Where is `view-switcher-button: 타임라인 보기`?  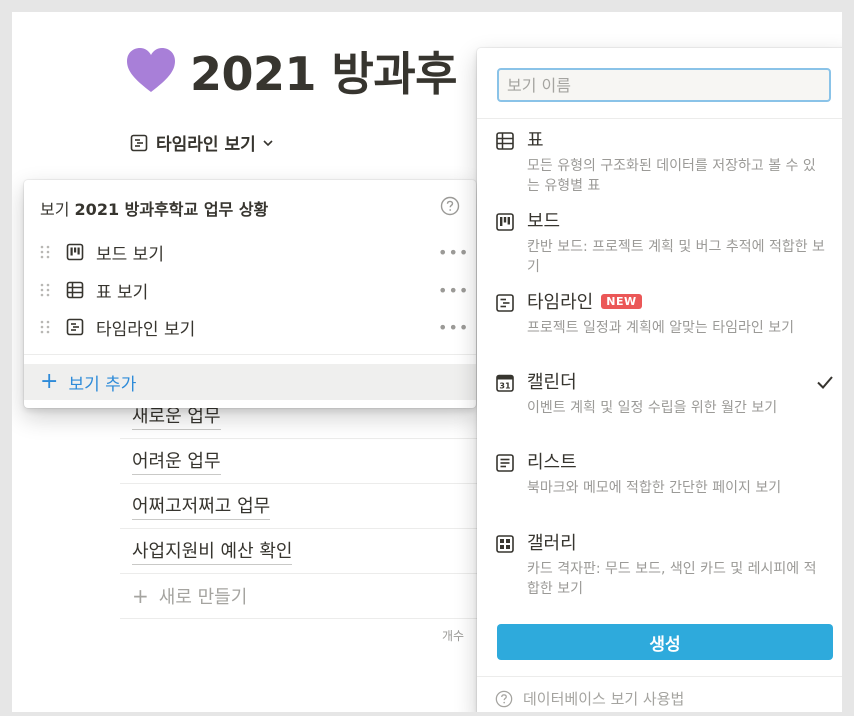 view-switcher-button: 타임라인 보기 is located at coordinates (202, 142).